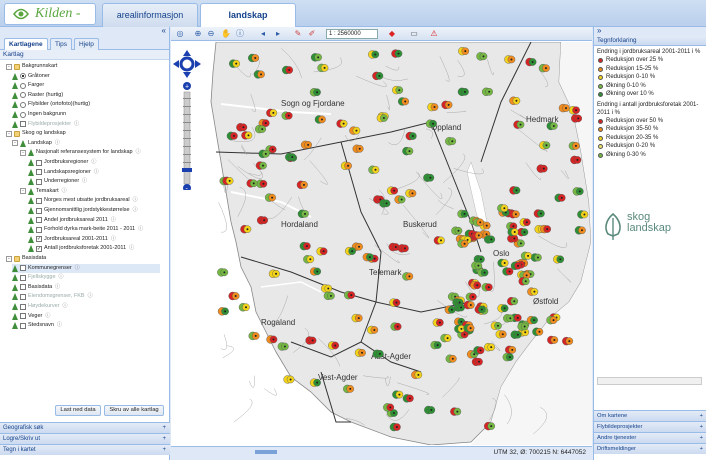  Describe the element at coordinates (414, 34) in the screenshot. I see `print-icon: ▭` at that location.